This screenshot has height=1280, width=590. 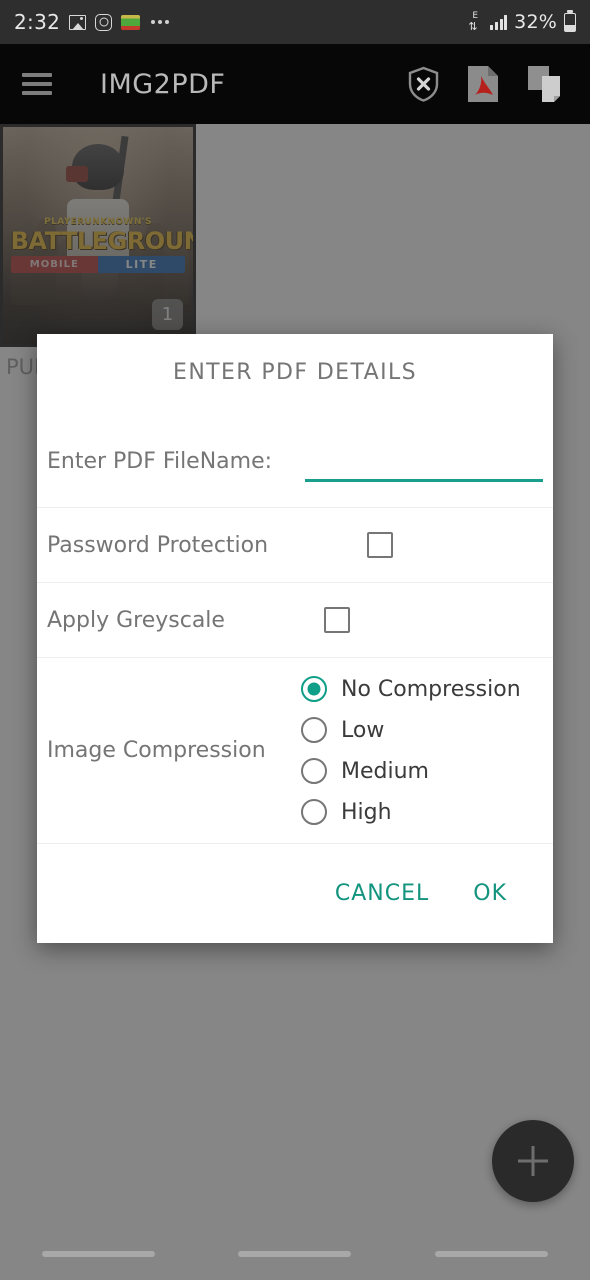 I want to click on filename-label: Enter PDF FileName:, so click(x=160, y=461).